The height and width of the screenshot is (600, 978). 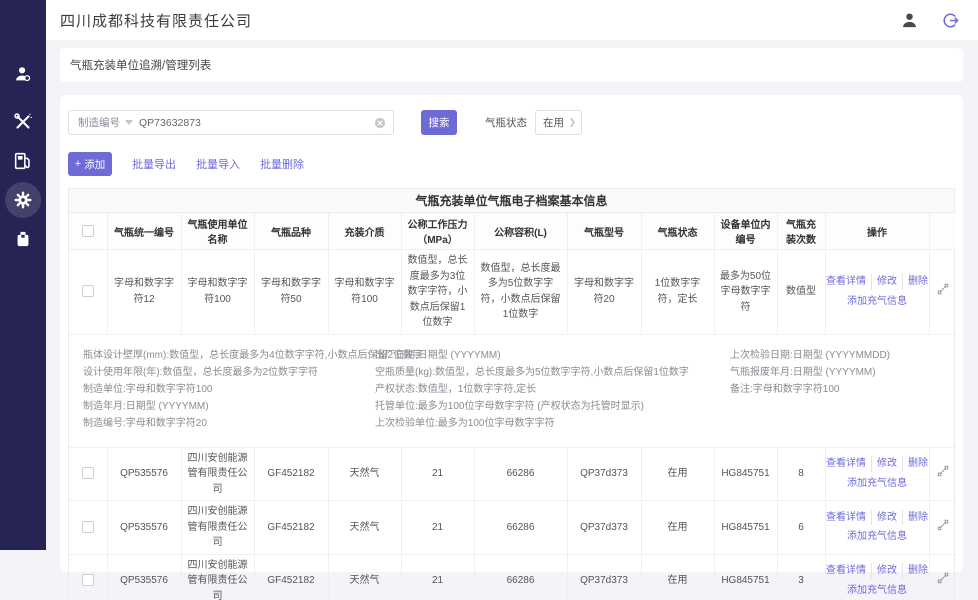 I want to click on batch-export-button: 批量导出, so click(x=154, y=164).